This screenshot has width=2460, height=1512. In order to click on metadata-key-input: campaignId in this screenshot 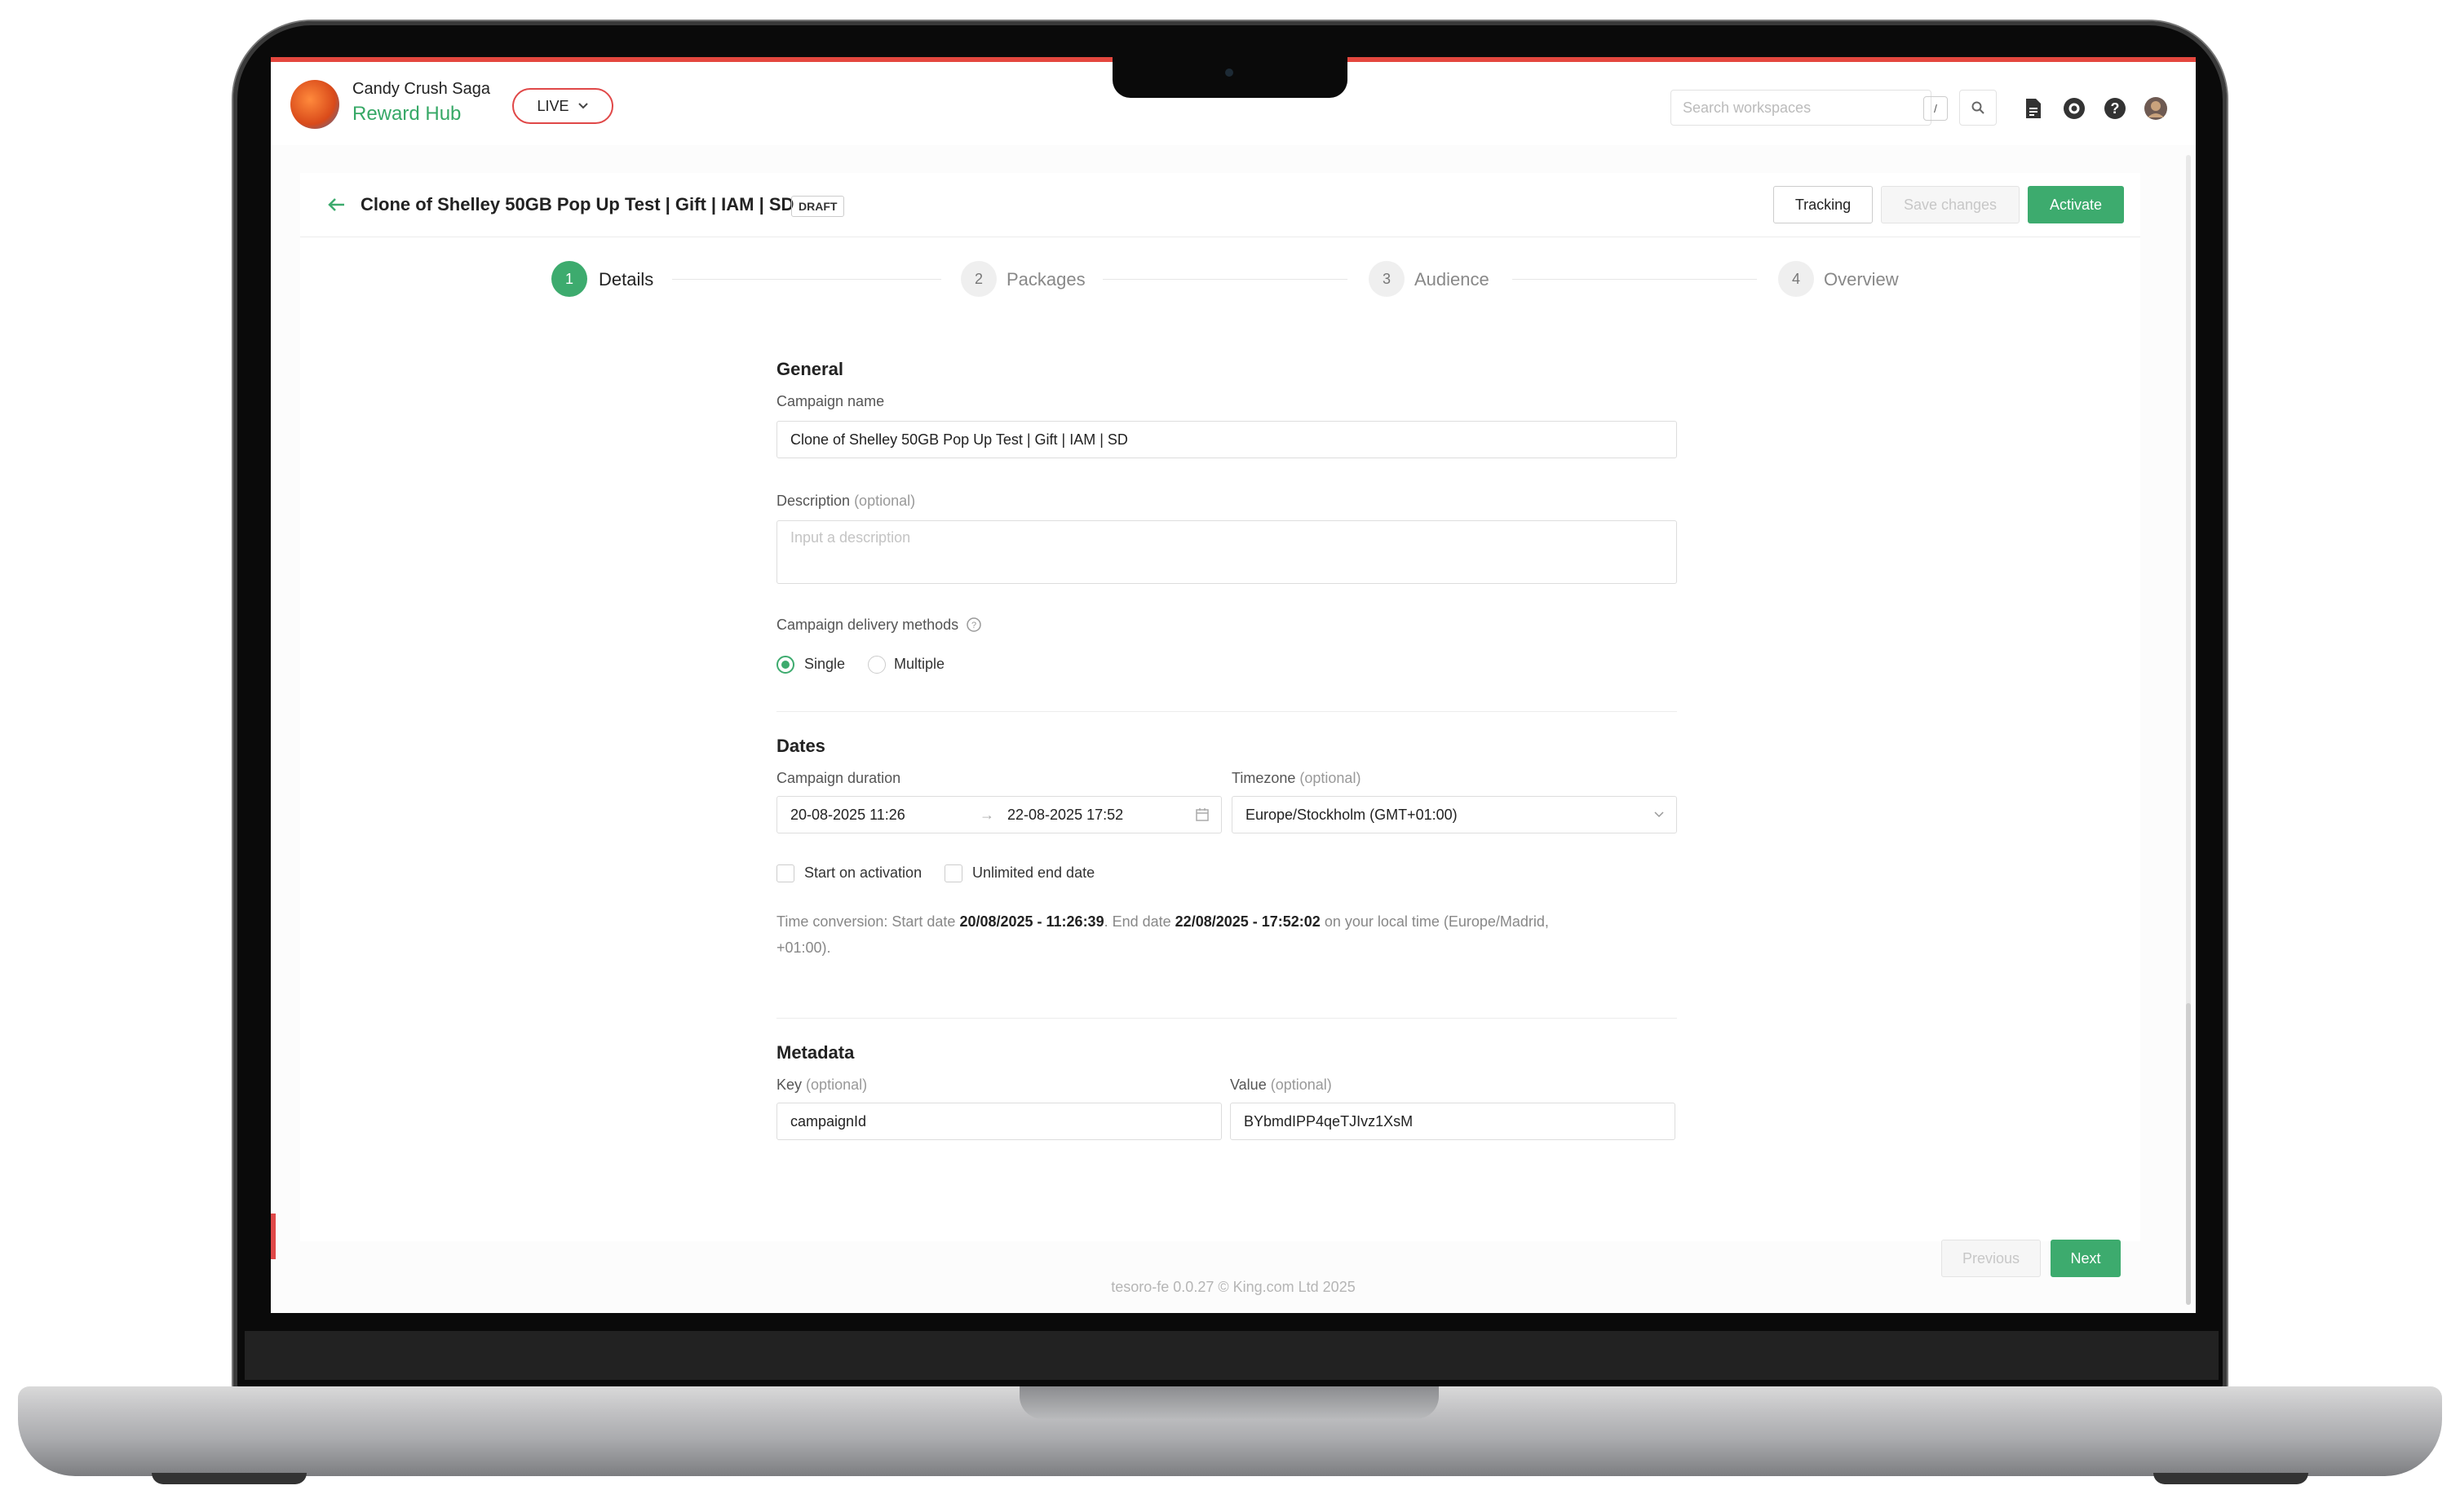, I will do `click(999, 1121)`.